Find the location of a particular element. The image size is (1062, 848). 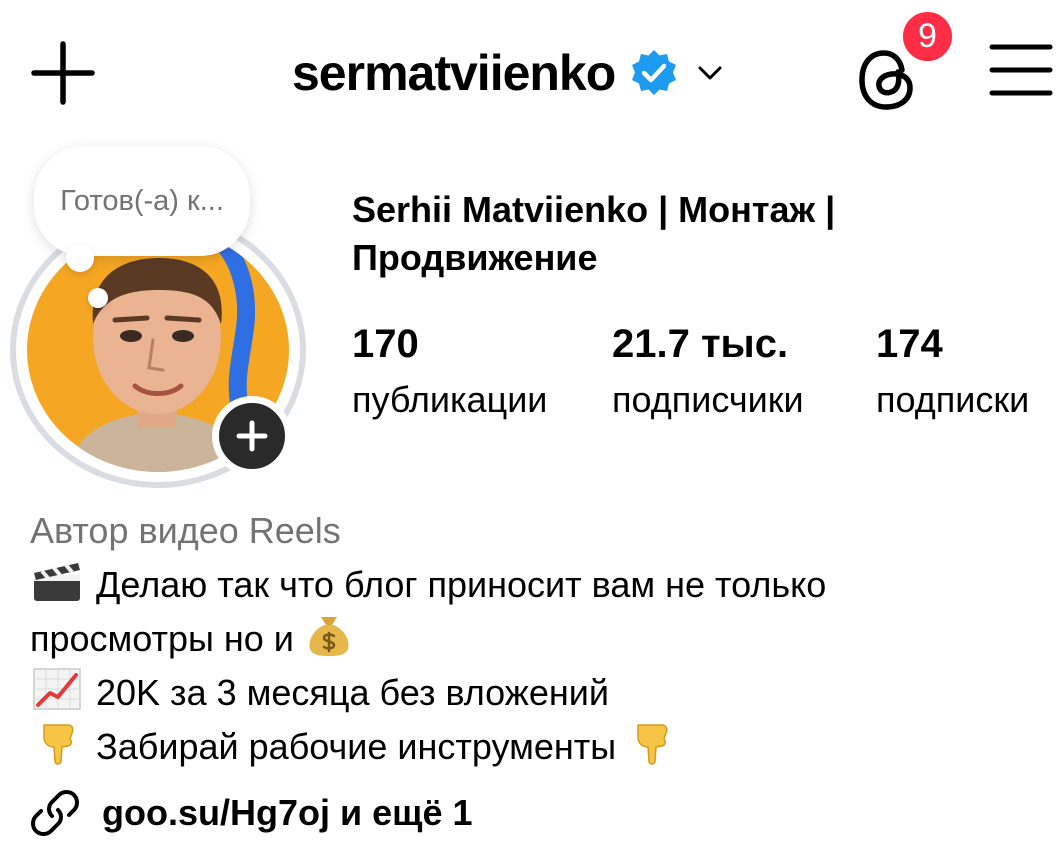

chart-increasing-icon is located at coordinates (57, 689).